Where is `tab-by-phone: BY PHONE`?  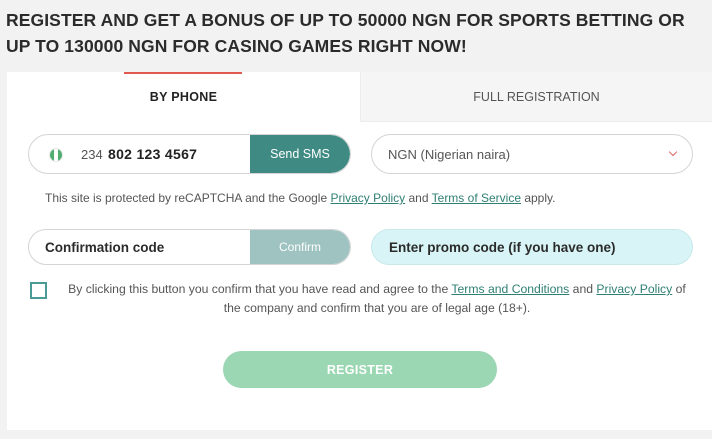 tab-by-phone: BY PHONE is located at coordinates (183, 97).